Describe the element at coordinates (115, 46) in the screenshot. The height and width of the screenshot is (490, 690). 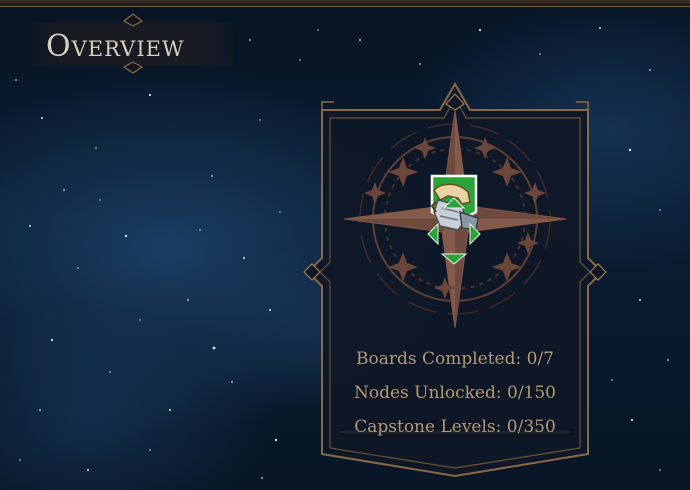
I see `page-title: Overview` at that location.